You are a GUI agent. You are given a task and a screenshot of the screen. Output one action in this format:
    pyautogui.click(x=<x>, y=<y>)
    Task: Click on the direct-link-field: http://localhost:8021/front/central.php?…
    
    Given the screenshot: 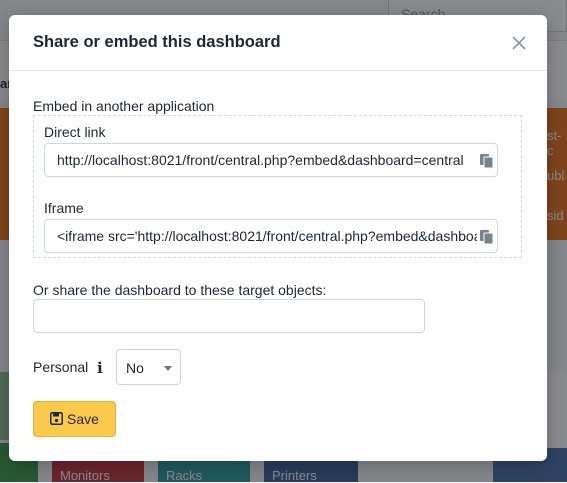 What is the action you would take?
    pyautogui.click(x=271, y=160)
    